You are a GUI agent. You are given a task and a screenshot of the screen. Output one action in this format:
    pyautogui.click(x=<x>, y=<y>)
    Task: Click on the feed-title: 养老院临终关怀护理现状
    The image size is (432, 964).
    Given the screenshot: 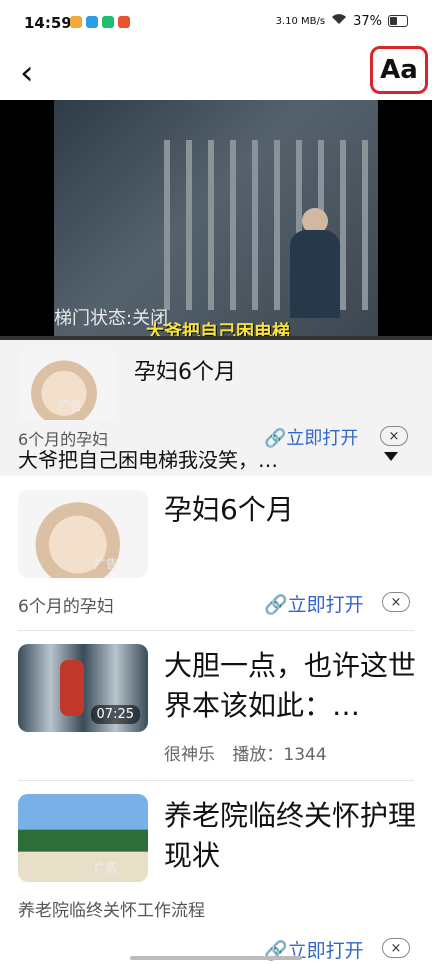 What is the action you would take?
    pyautogui.click(x=290, y=836)
    